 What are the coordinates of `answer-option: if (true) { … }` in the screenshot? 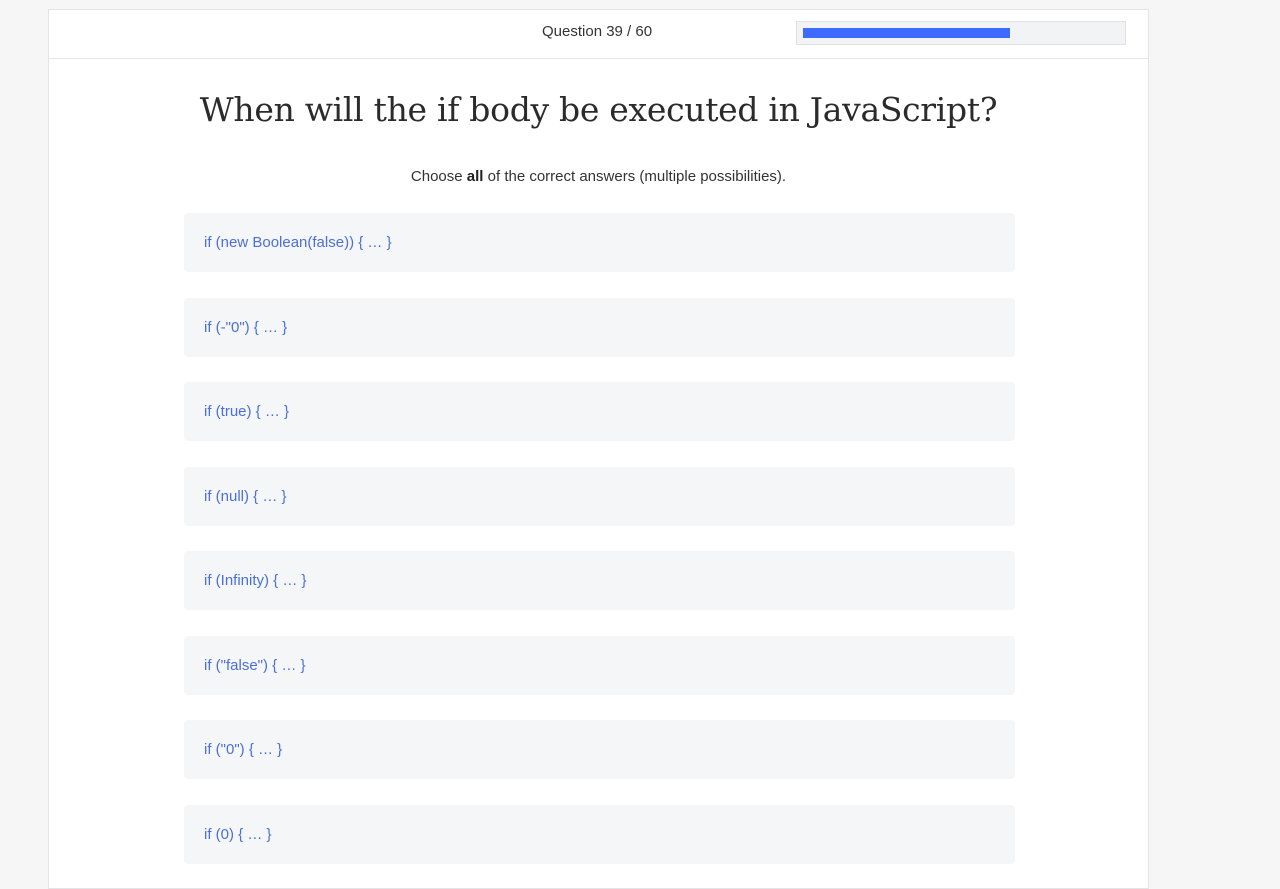 It's located at (599, 411).